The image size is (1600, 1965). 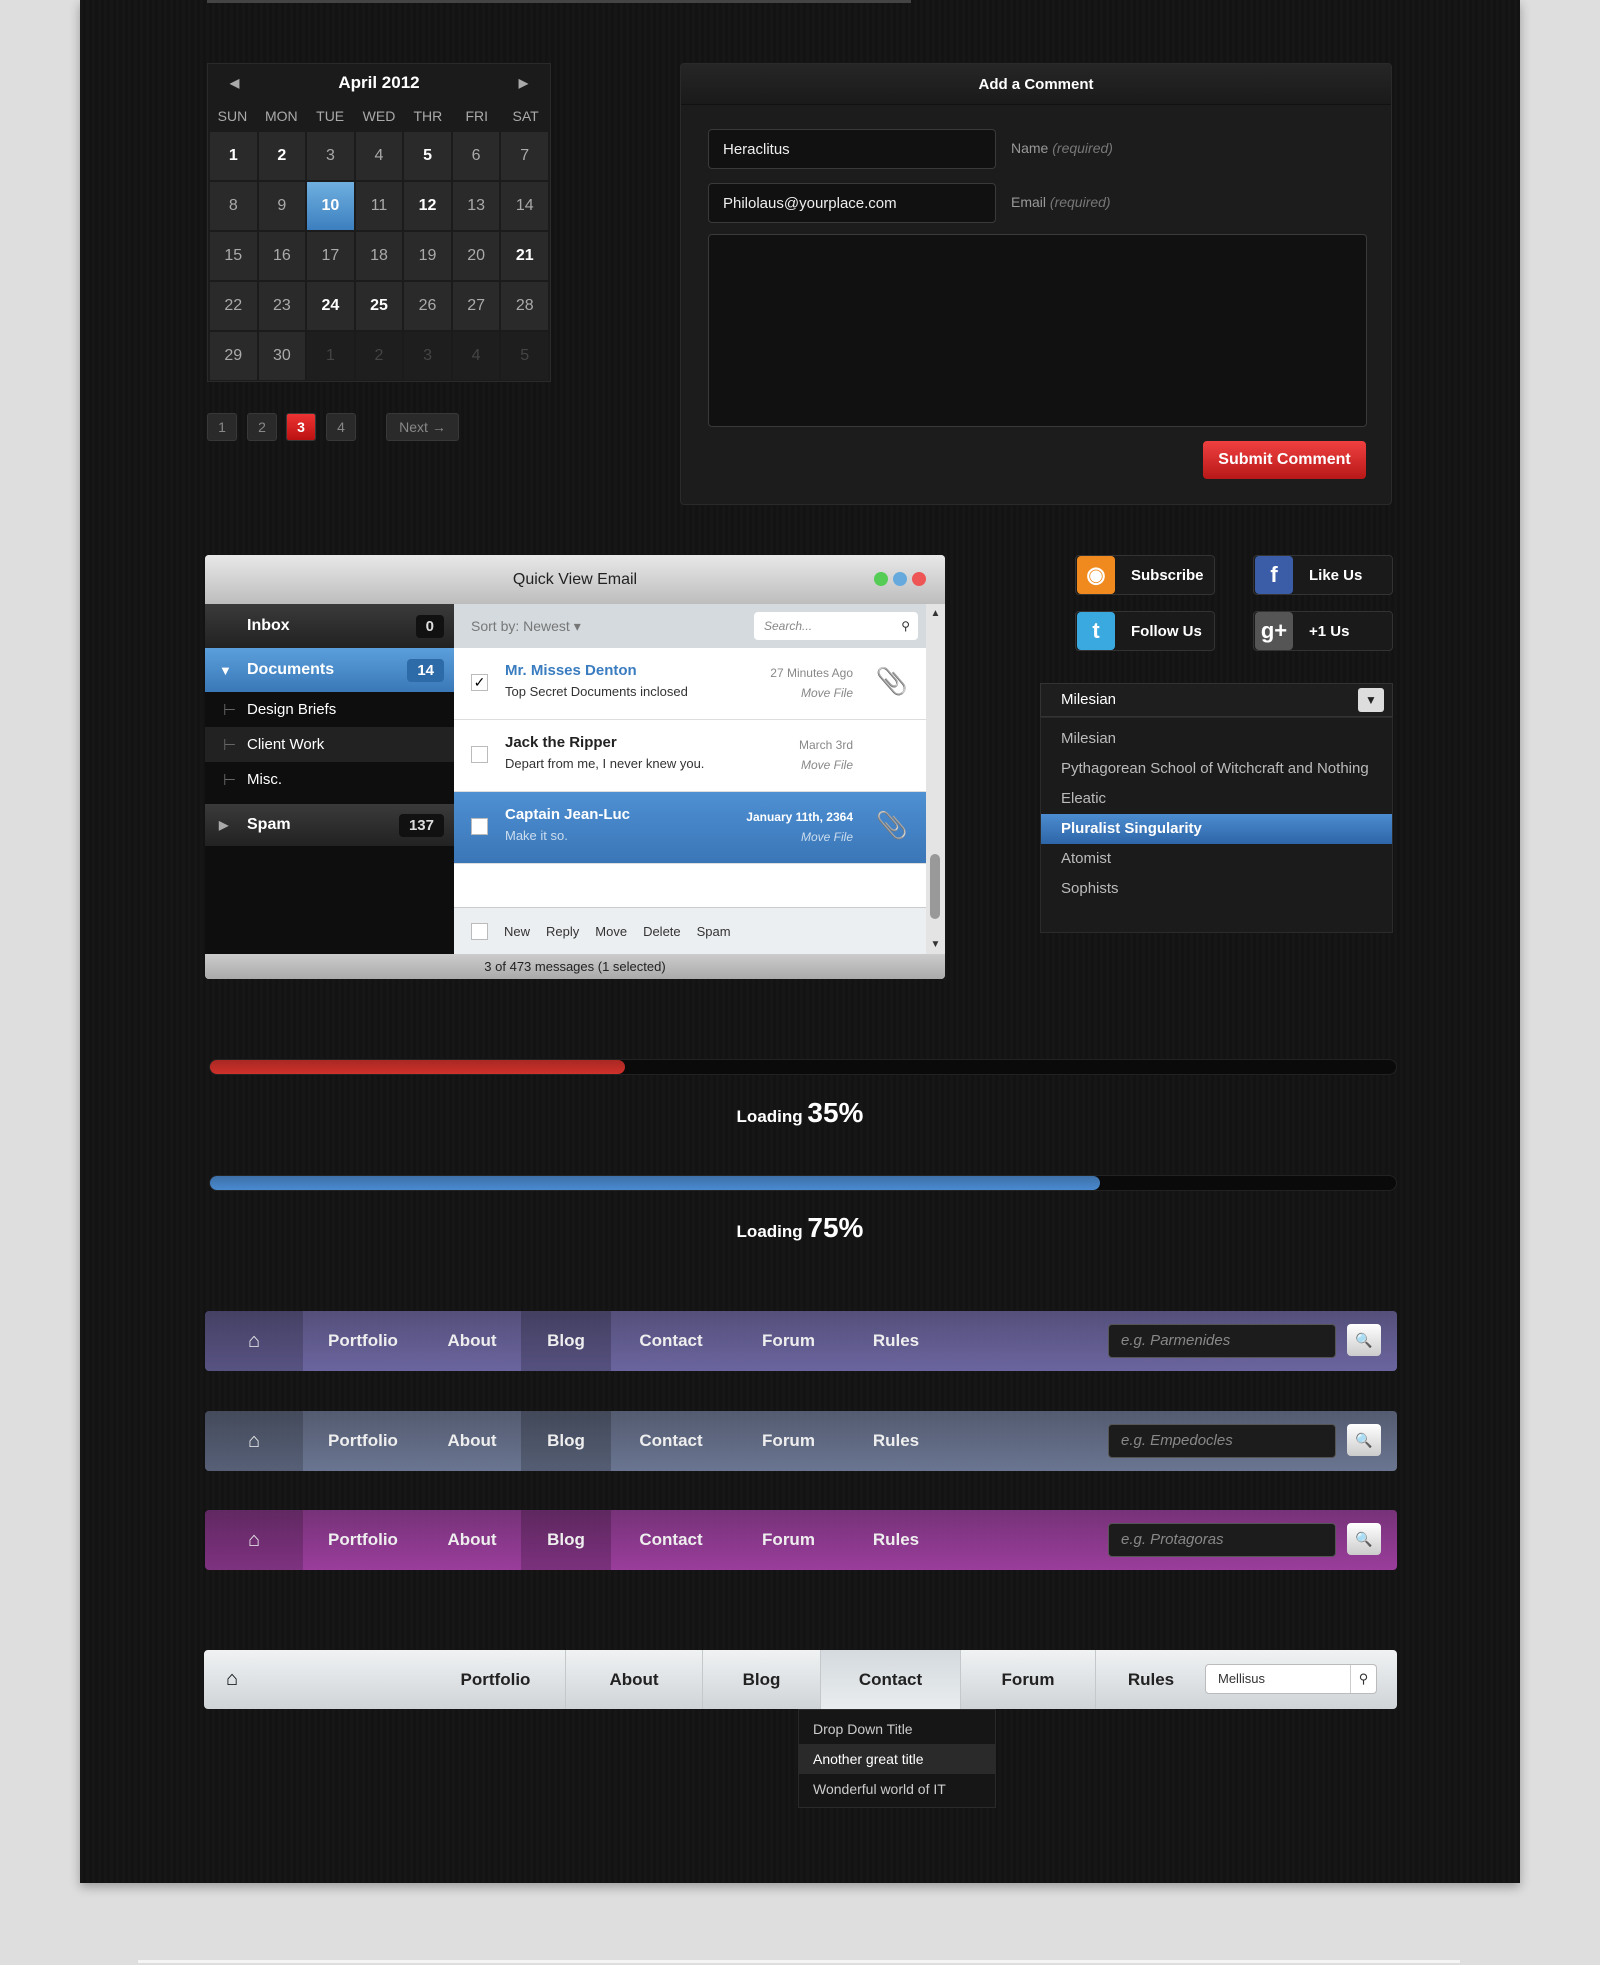 What do you see at coordinates (363, 1341) in the screenshot?
I see `nav-item-portfolio: Portfolio` at bounding box center [363, 1341].